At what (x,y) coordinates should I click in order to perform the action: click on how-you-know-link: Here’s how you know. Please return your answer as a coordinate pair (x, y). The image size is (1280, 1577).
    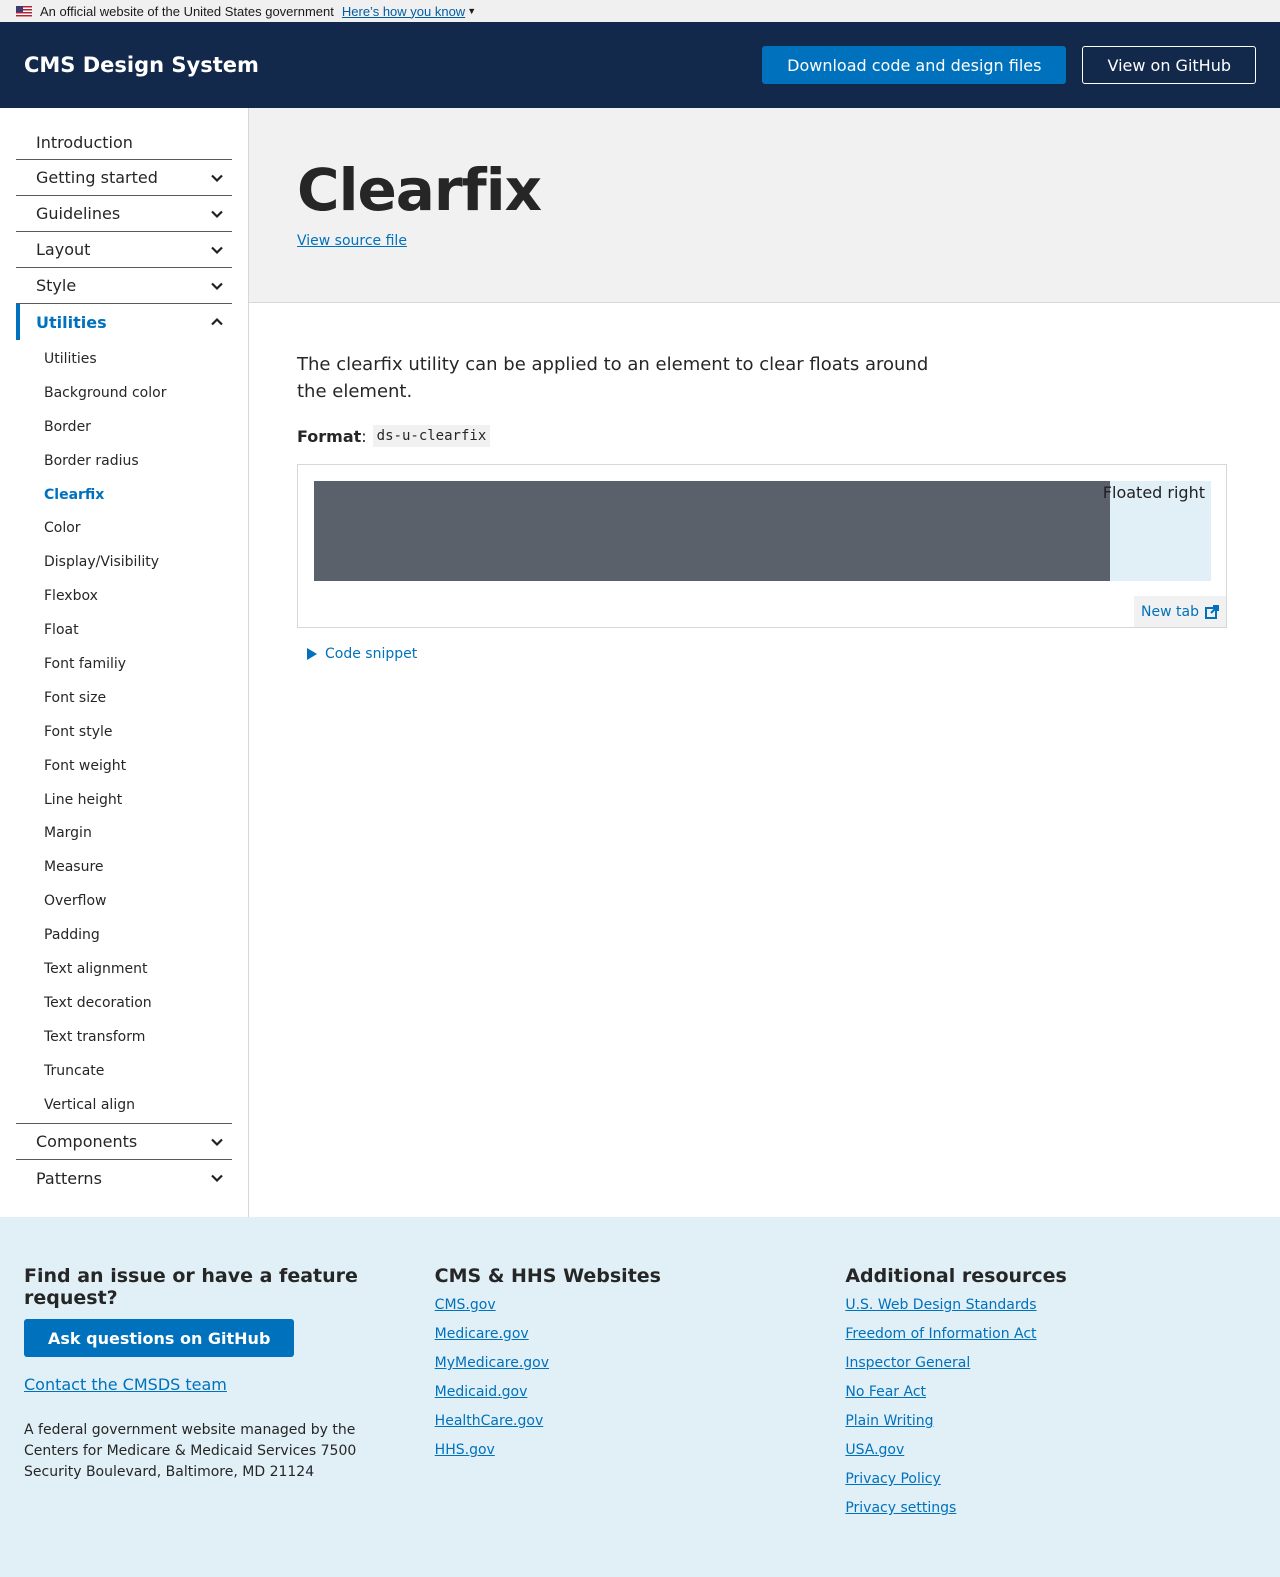
    Looking at the image, I should click on (403, 11).